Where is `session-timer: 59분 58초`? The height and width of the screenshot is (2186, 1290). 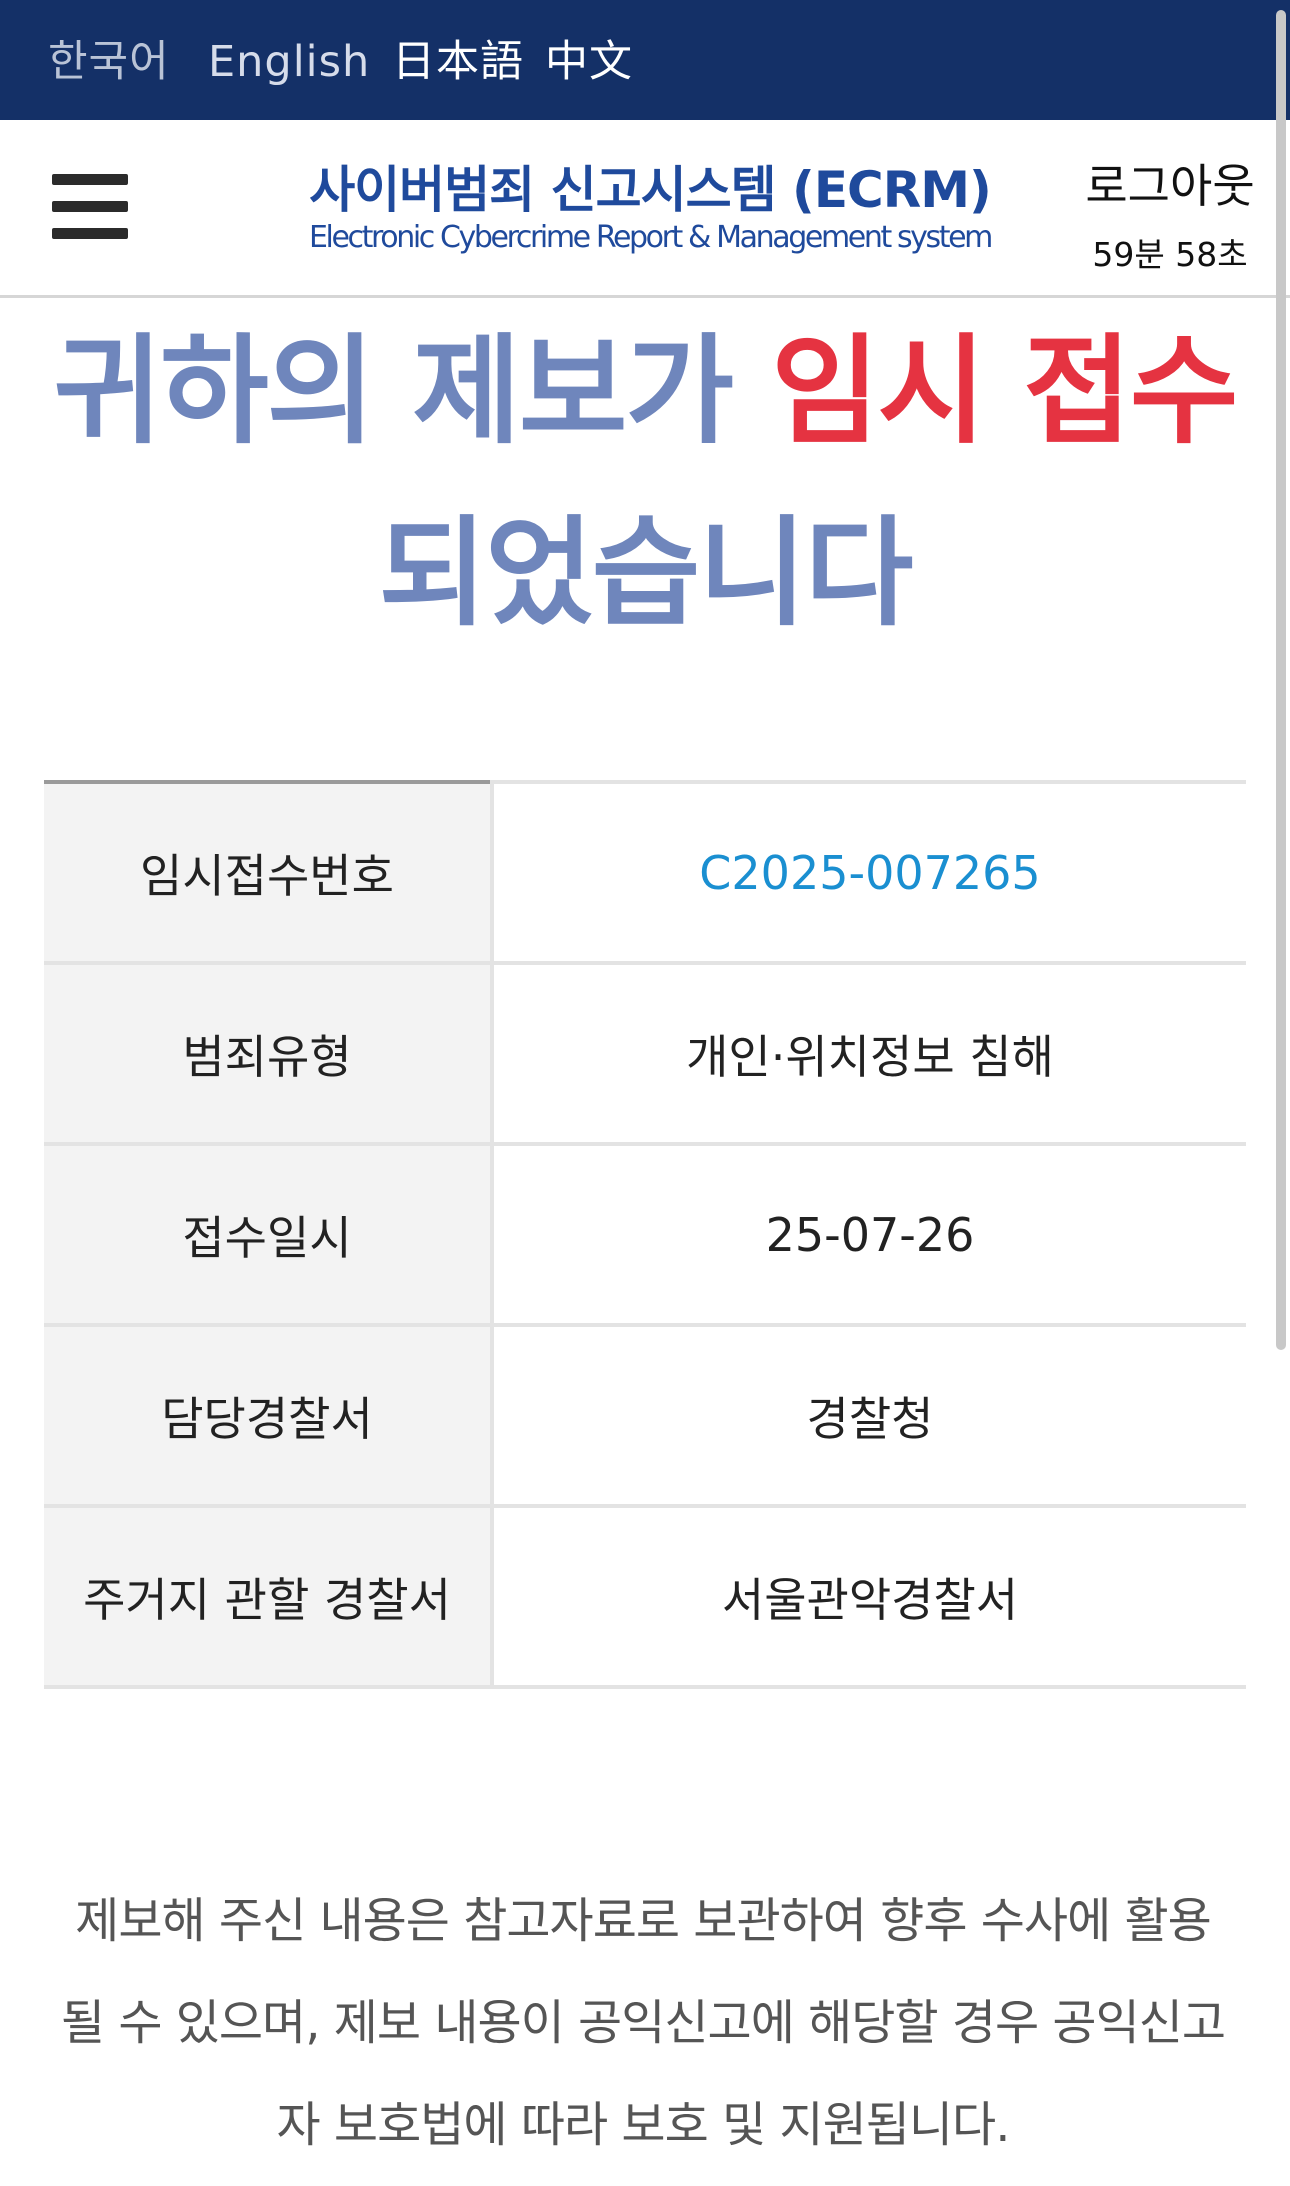 session-timer: 59분 58초 is located at coordinates (1170, 254).